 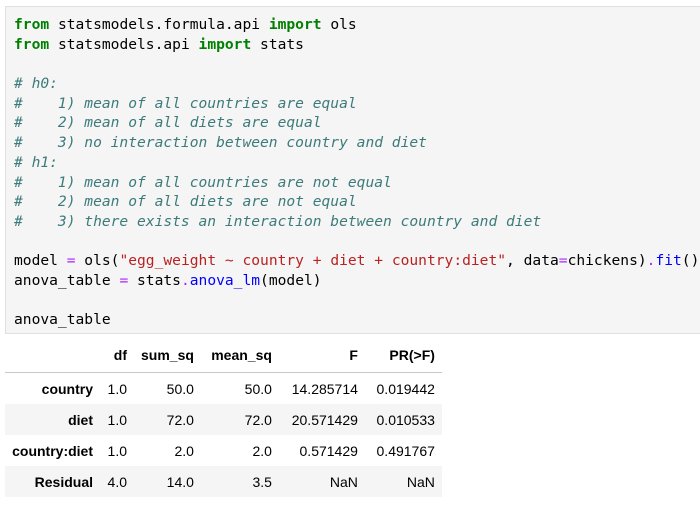 I want to click on code-comment: # h0:, so click(x=36, y=84).